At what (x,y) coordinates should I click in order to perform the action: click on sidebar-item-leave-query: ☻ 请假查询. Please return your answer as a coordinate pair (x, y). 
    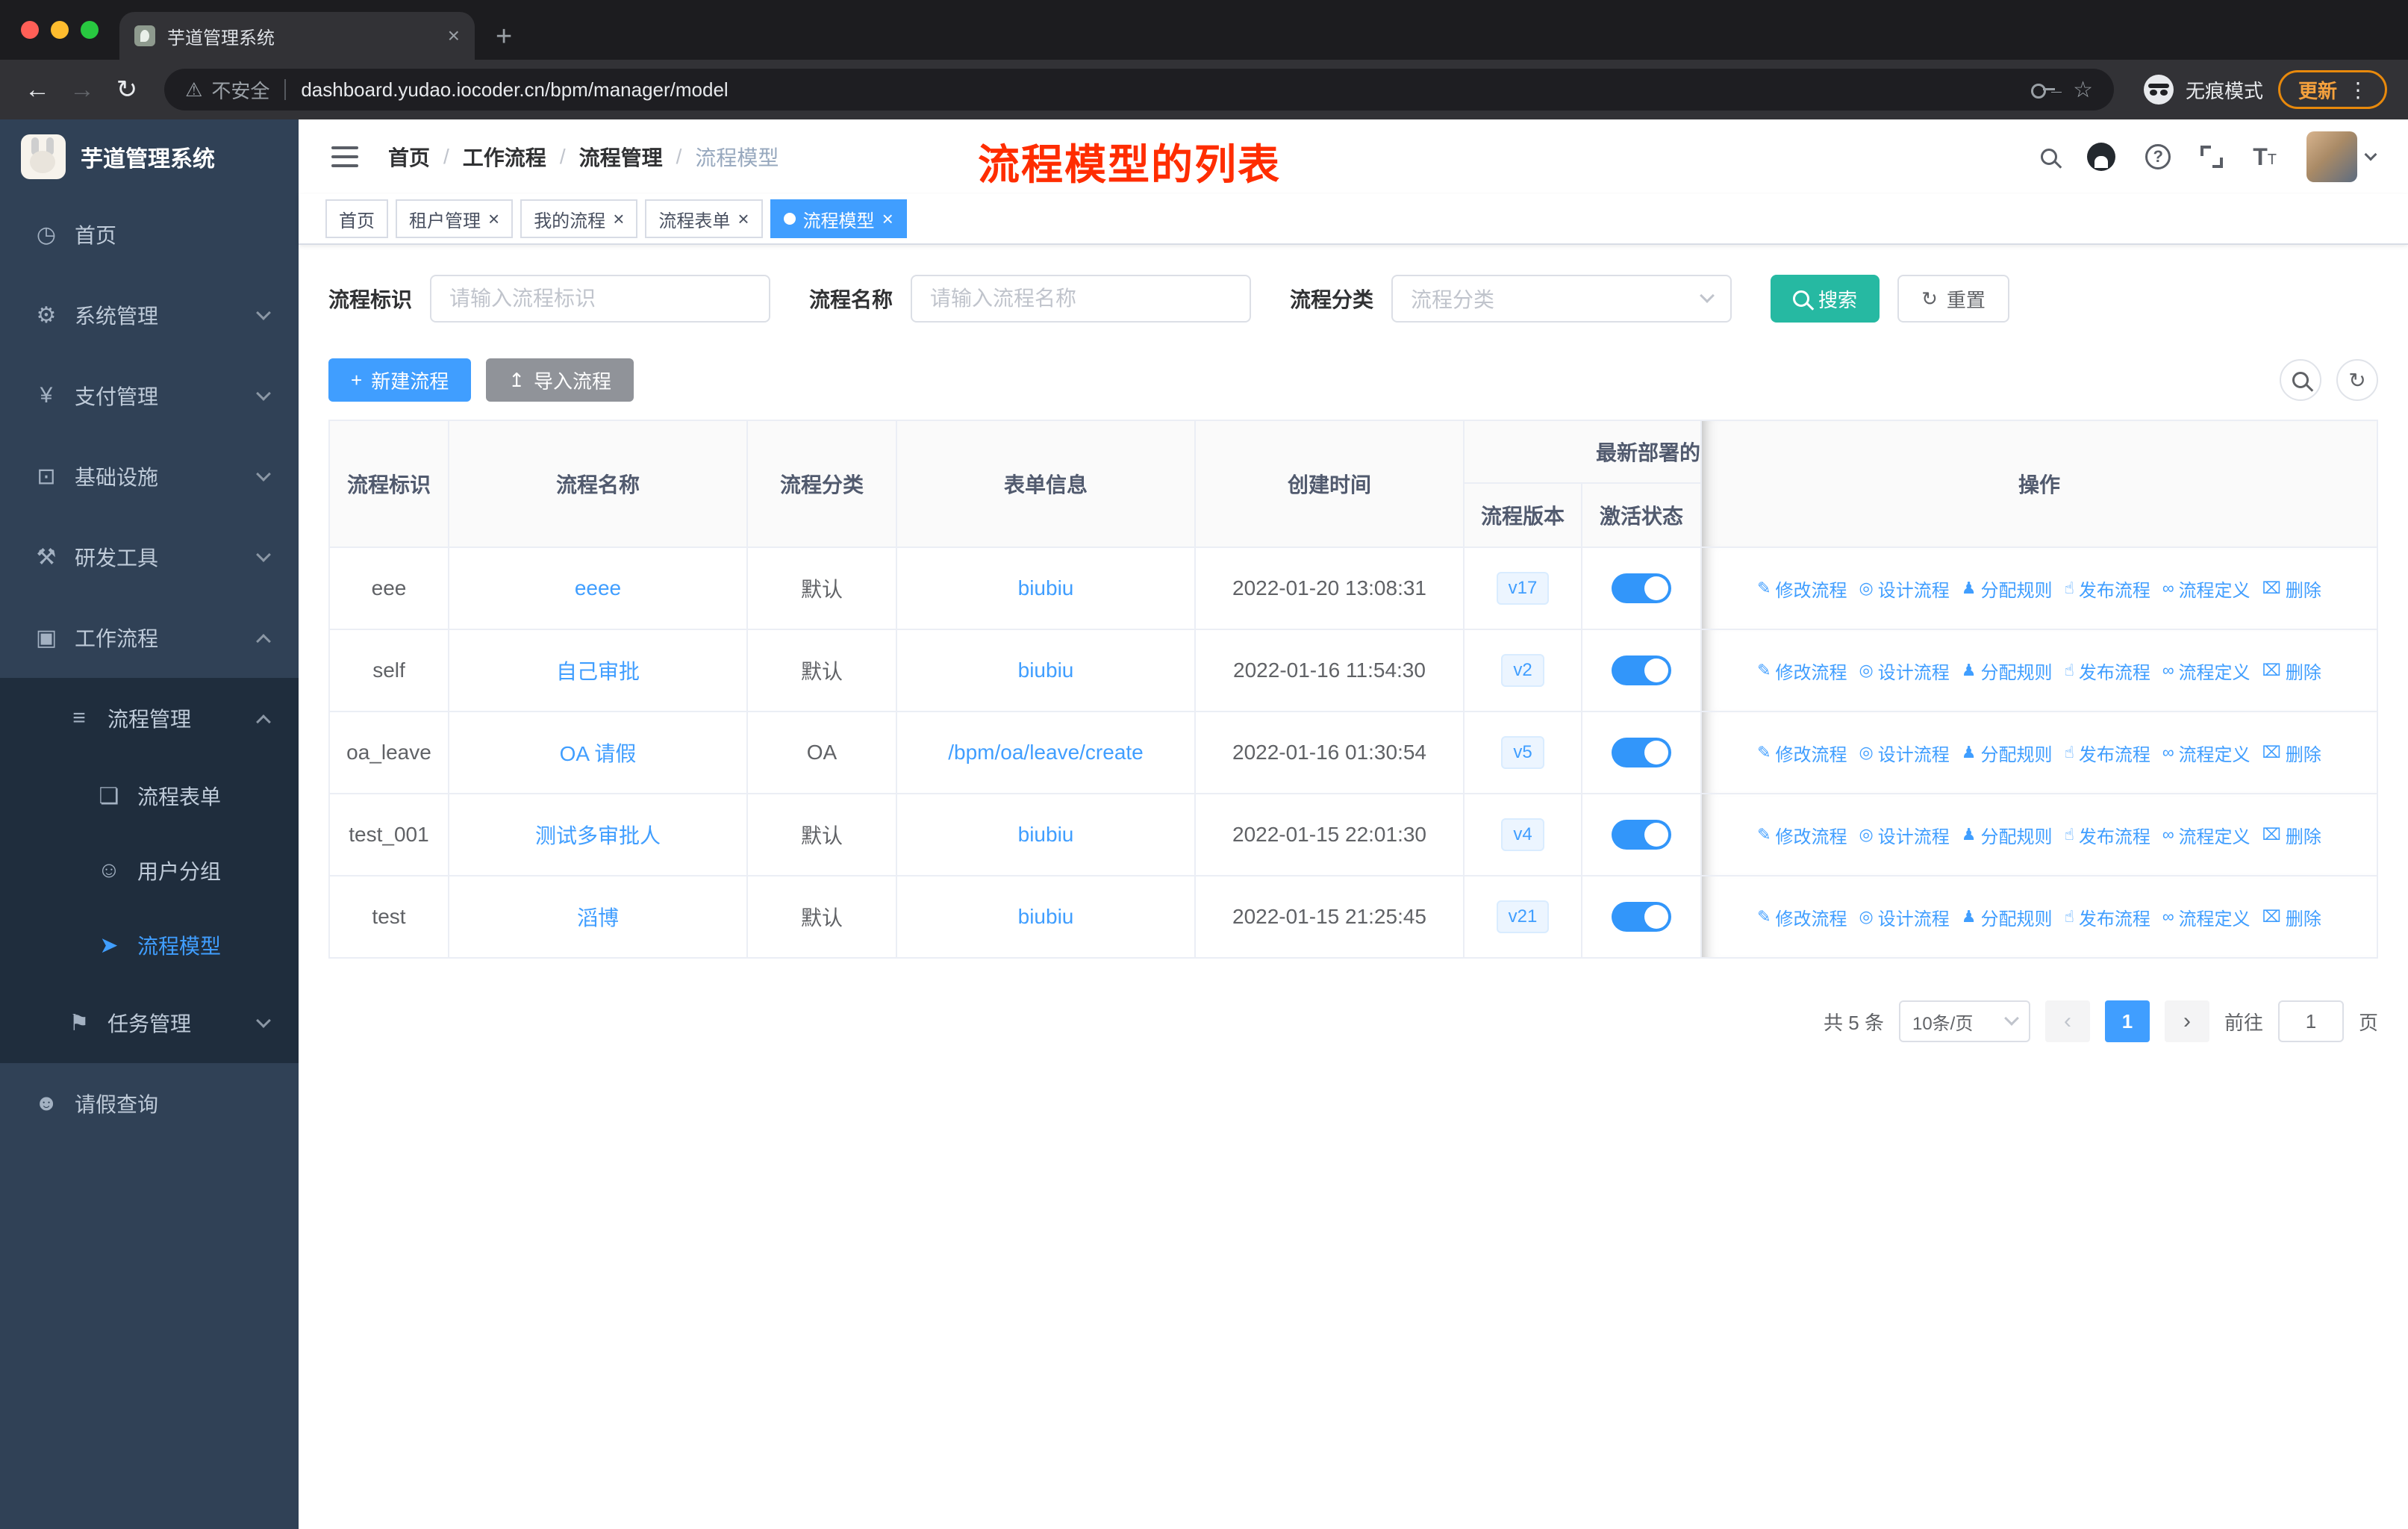
    Looking at the image, I should click on (149, 1104).